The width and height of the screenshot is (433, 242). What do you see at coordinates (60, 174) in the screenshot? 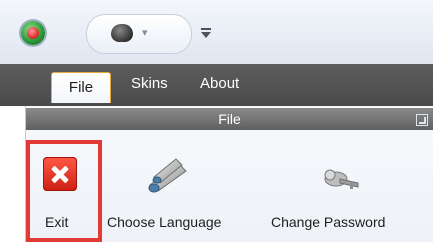
I see `exit-icon` at bounding box center [60, 174].